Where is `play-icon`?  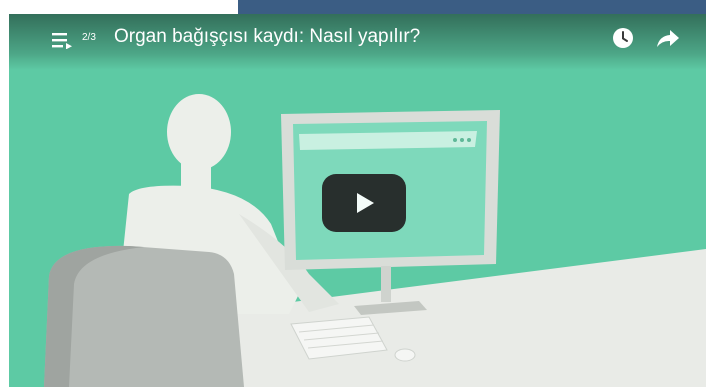
play-icon is located at coordinates (365, 203).